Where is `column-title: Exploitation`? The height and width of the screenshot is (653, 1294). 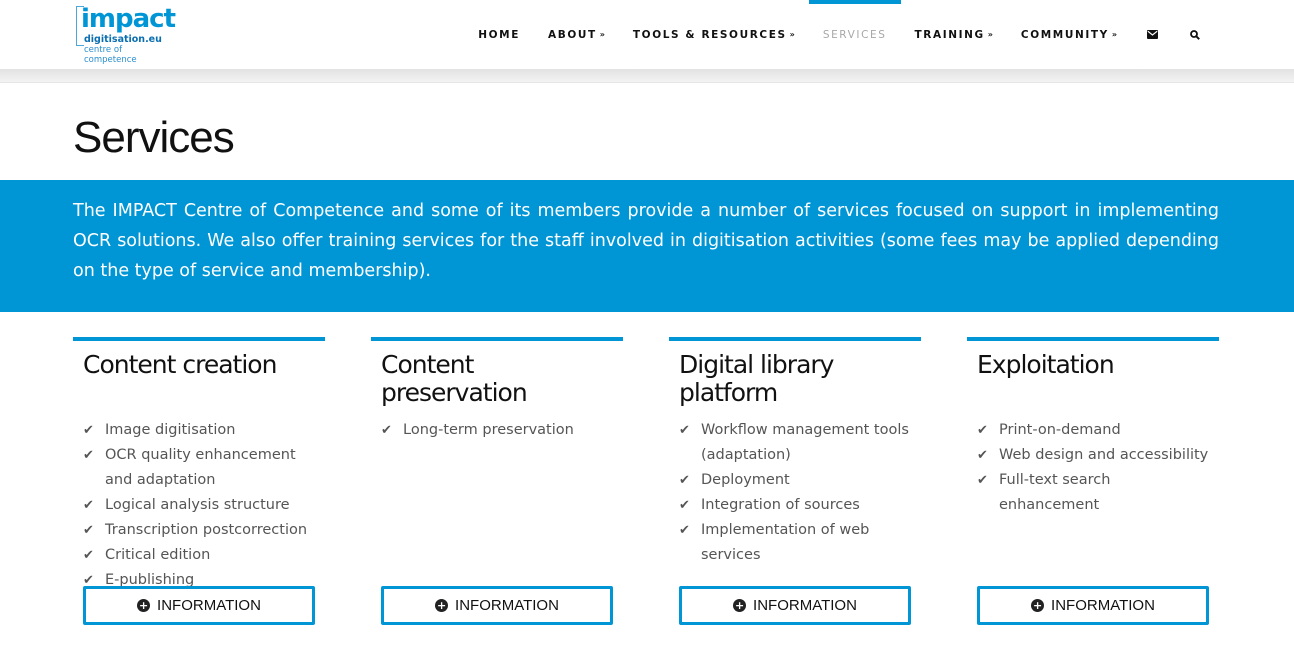 column-title: Exploitation is located at coordinates (1046, 364).